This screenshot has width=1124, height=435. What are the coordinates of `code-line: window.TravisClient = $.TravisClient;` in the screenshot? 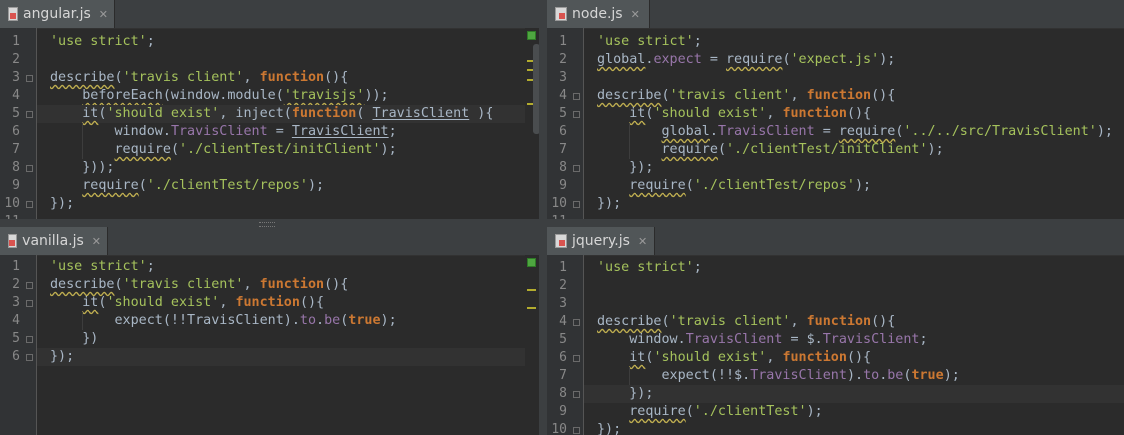 It's located at (854, 340).